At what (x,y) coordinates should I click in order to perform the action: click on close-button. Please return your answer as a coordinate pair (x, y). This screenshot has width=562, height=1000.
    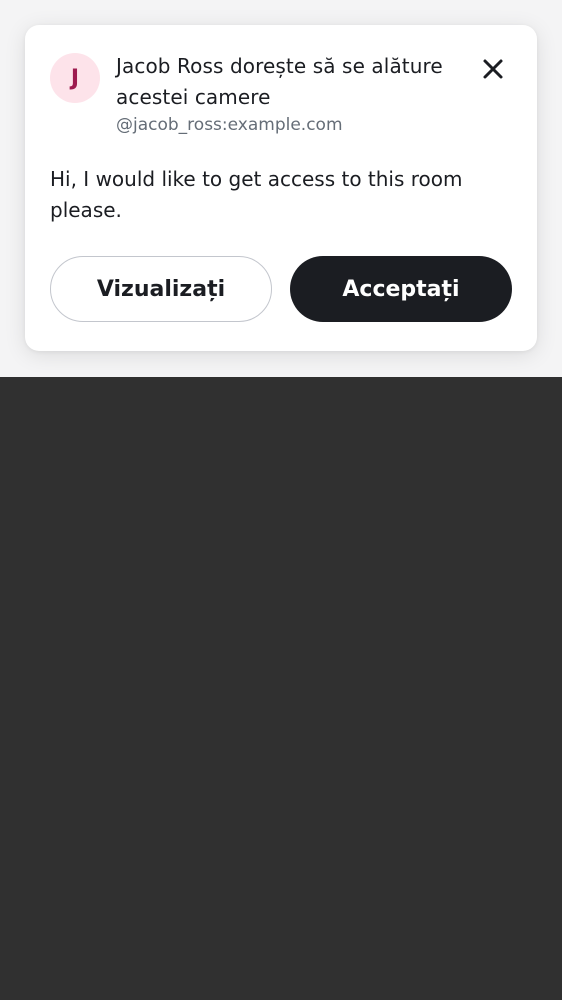
    Looking at the image, I should click on (493, 69).